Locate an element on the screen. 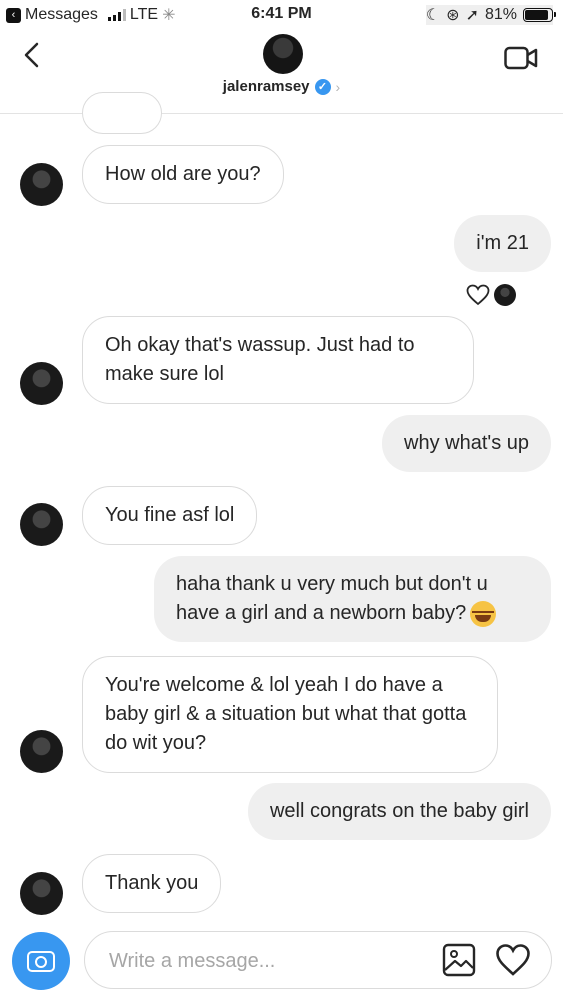 This screenshot has width=563, height=1000. heart-icon is located at coordinates (513, 960).